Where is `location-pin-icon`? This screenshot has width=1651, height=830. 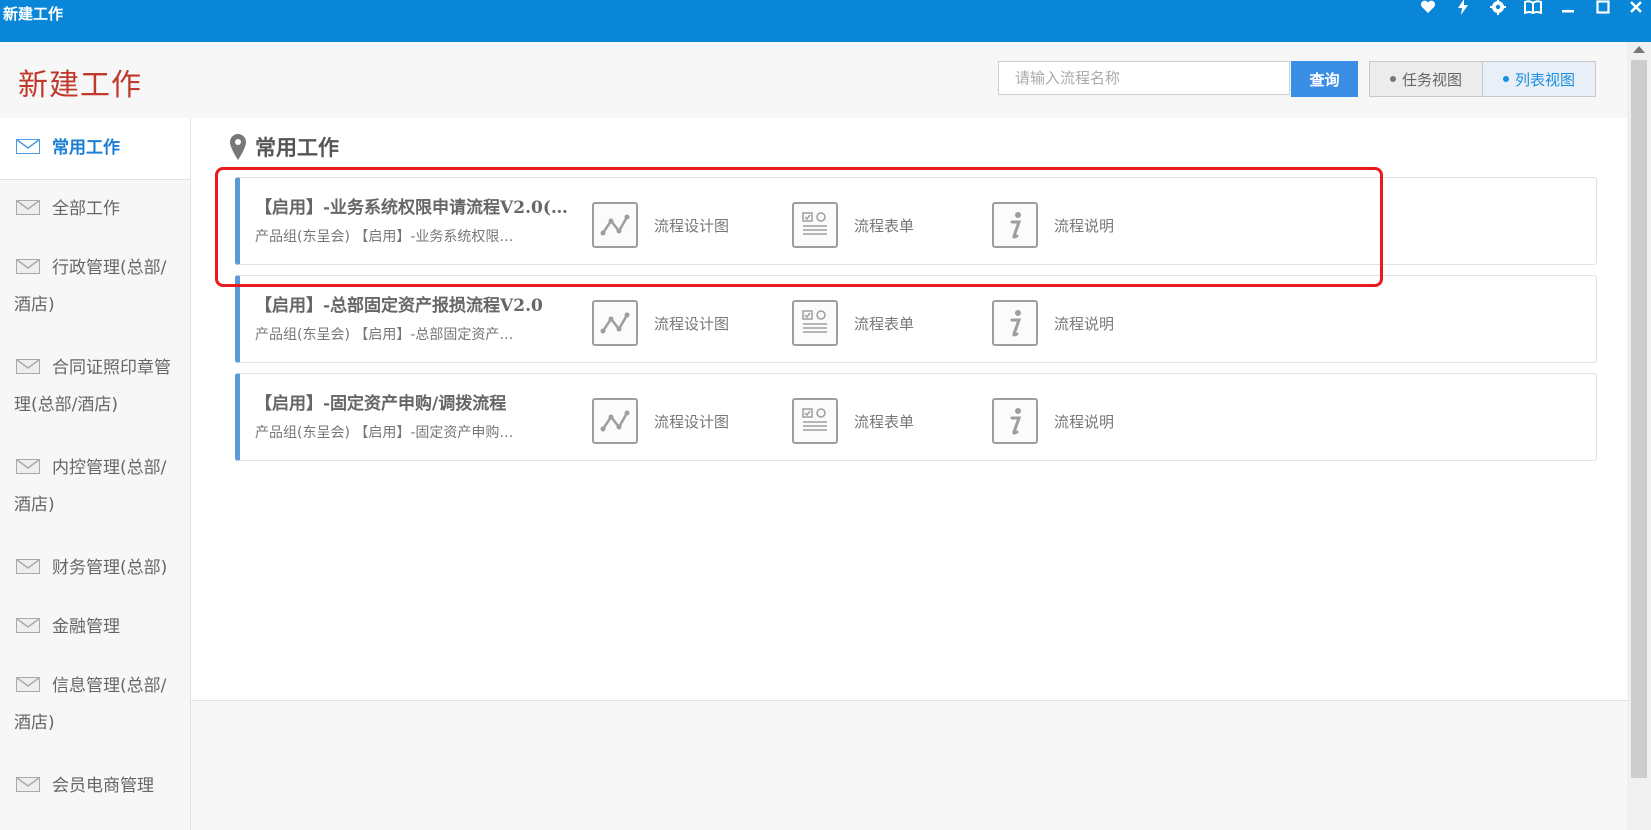
location-pin-icon is located at coordinates (238, 147).